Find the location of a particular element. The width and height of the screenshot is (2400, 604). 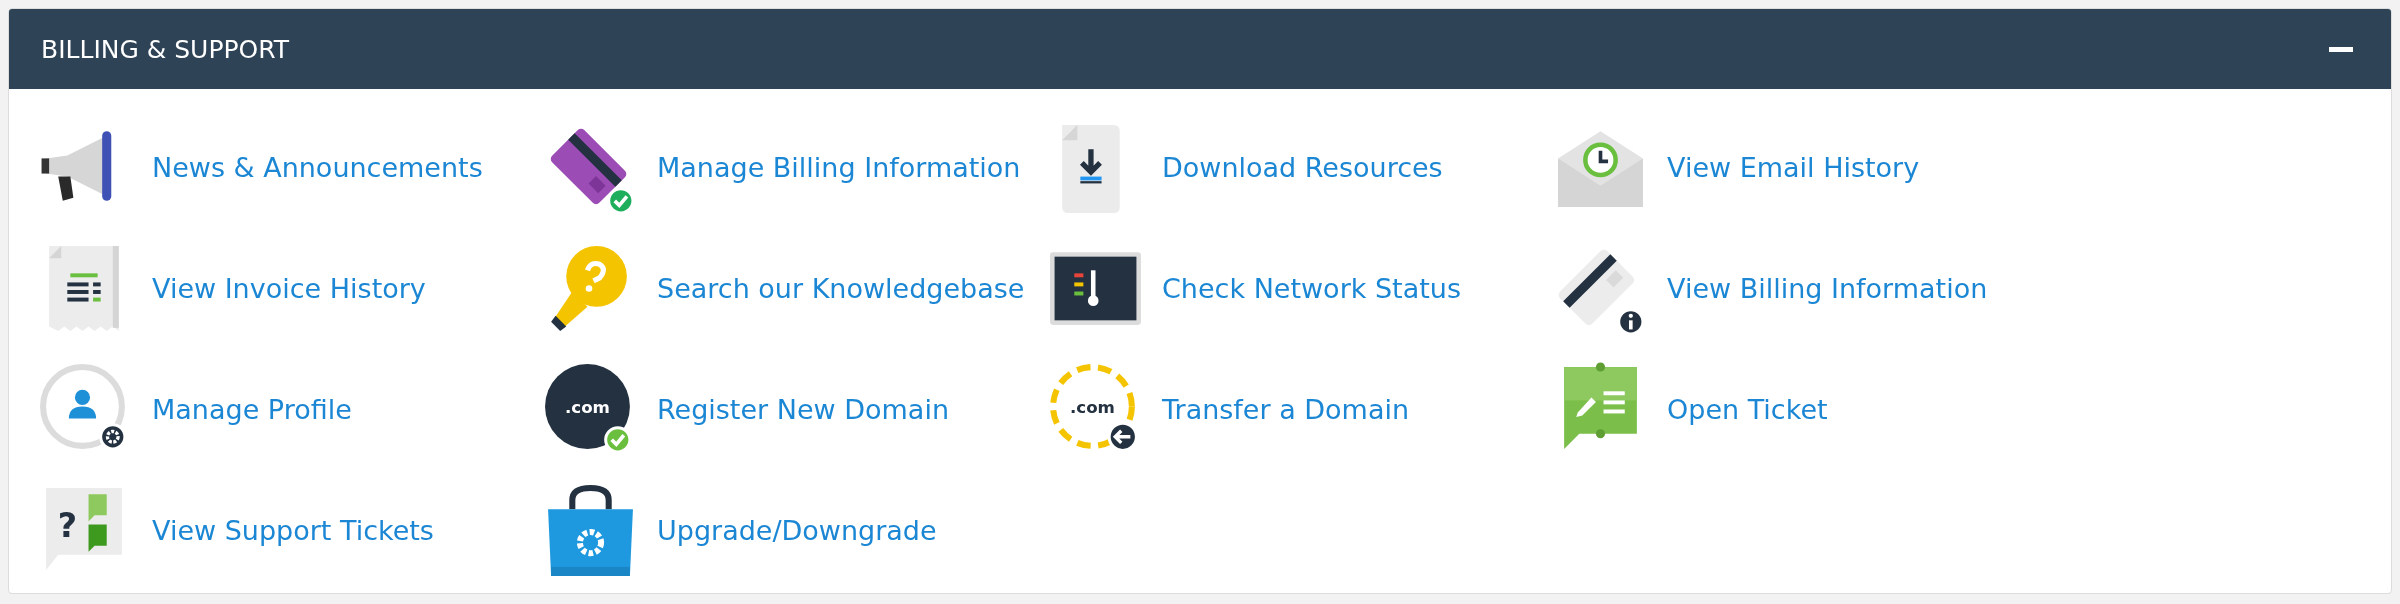

menu-link: Register New Domain is located at coordinates (803, 409).